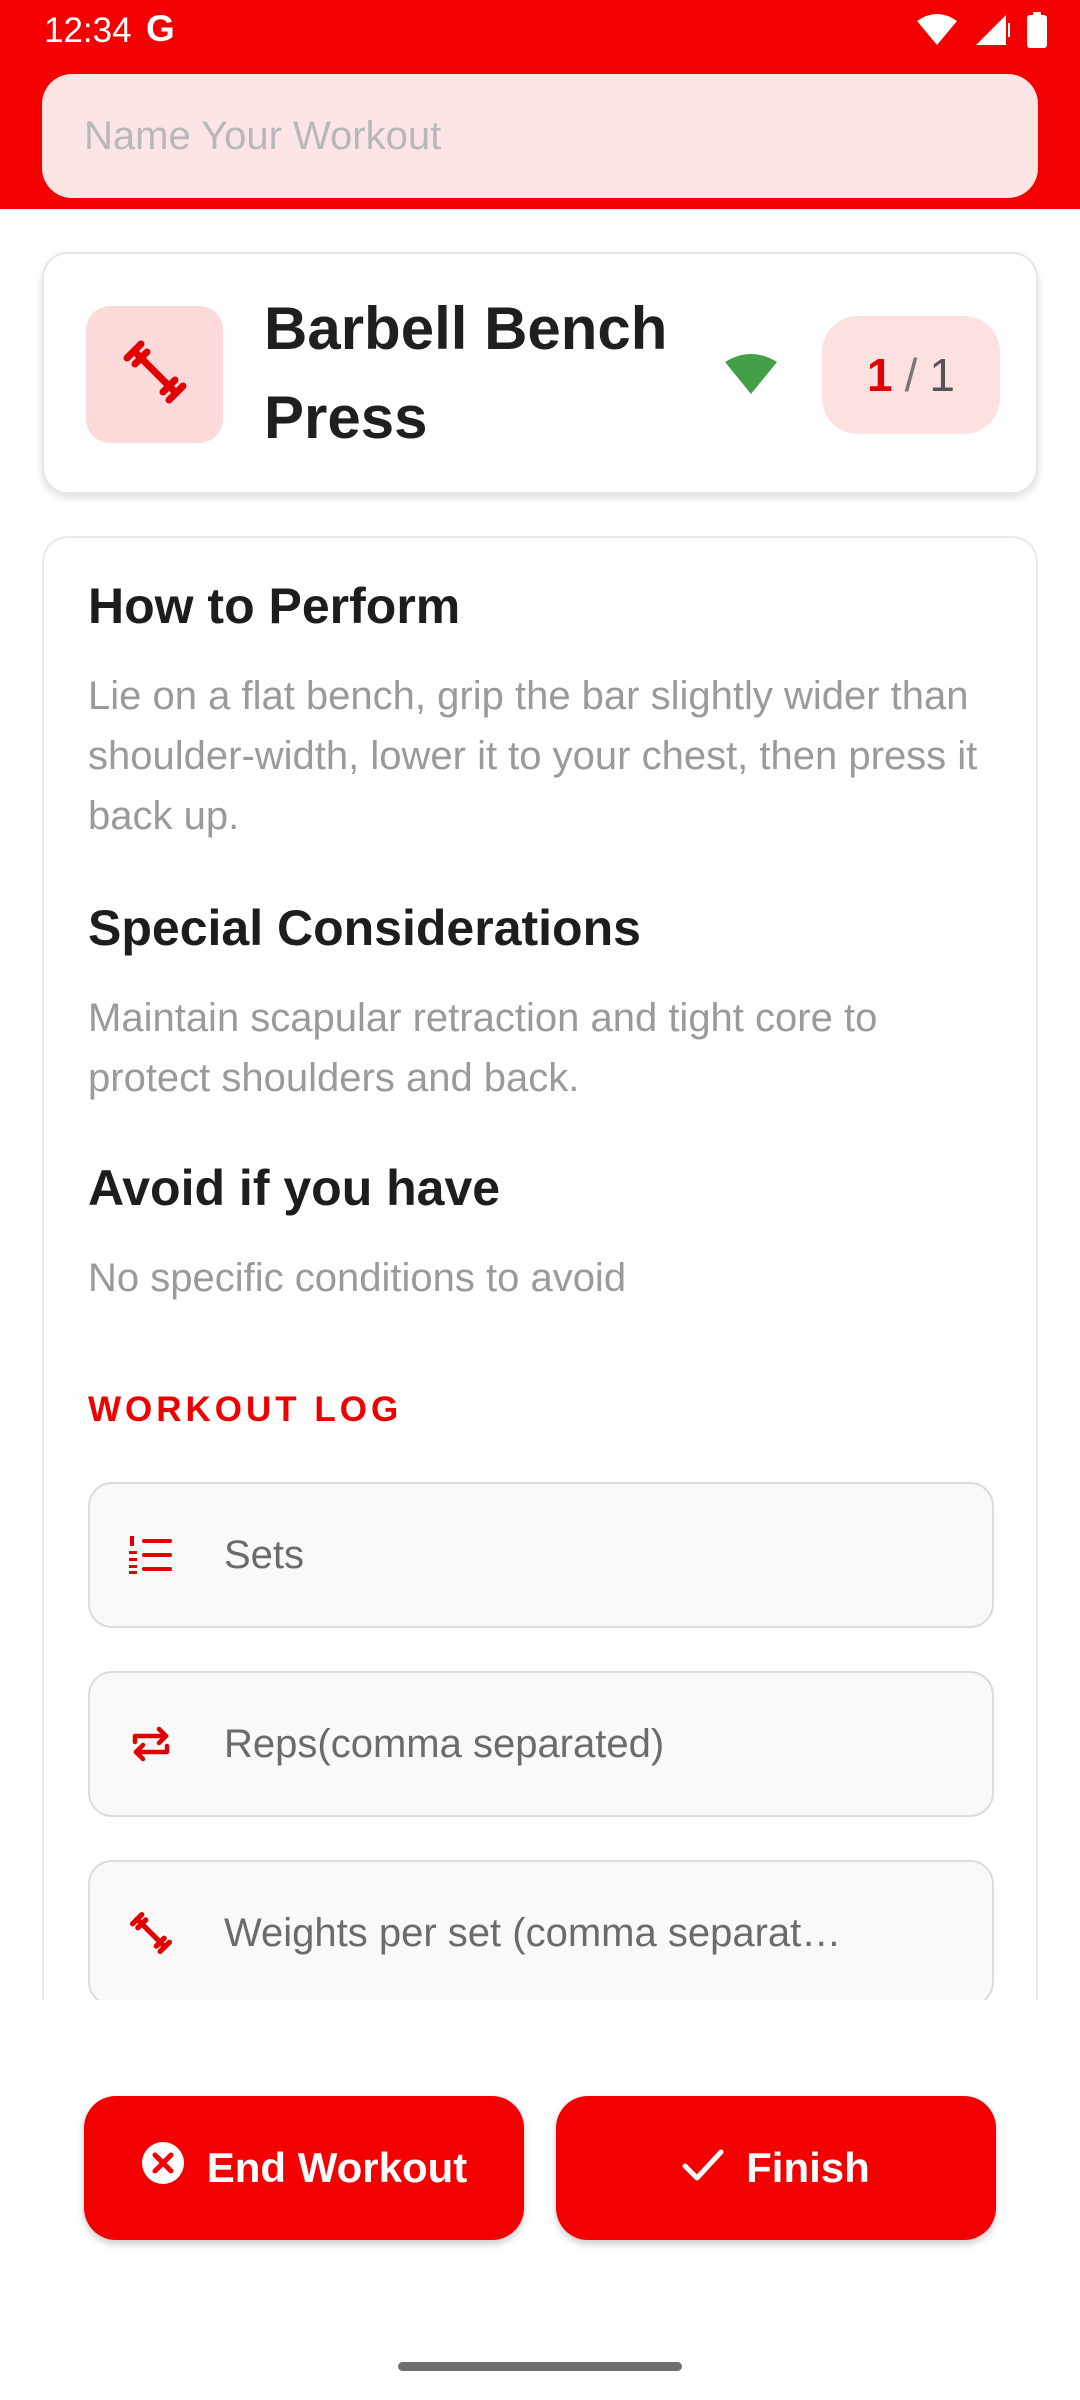  Describe the element at coordinates (540, 136) in the screenshot. I see `workout-name-input` at that location.